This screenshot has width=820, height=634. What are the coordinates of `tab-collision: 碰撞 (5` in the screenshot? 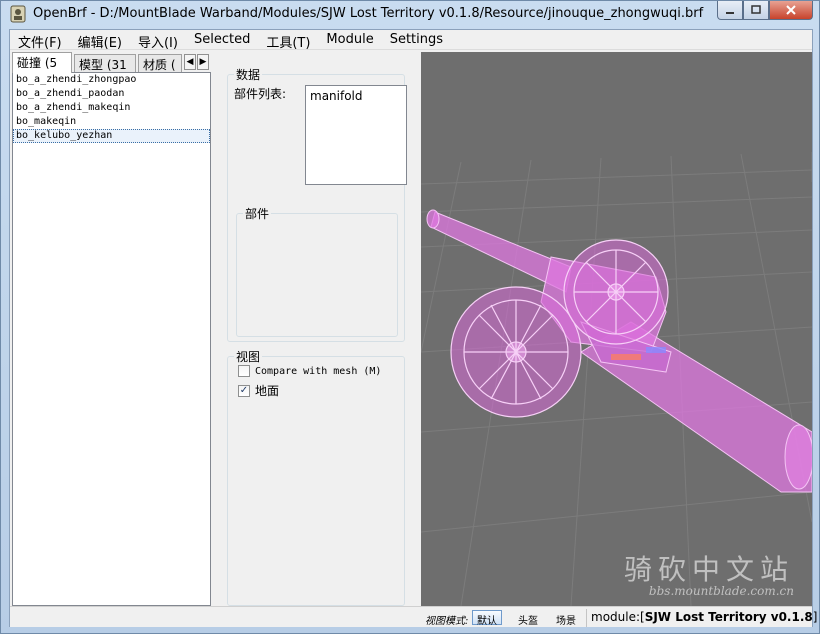 It's located at (42, 62).